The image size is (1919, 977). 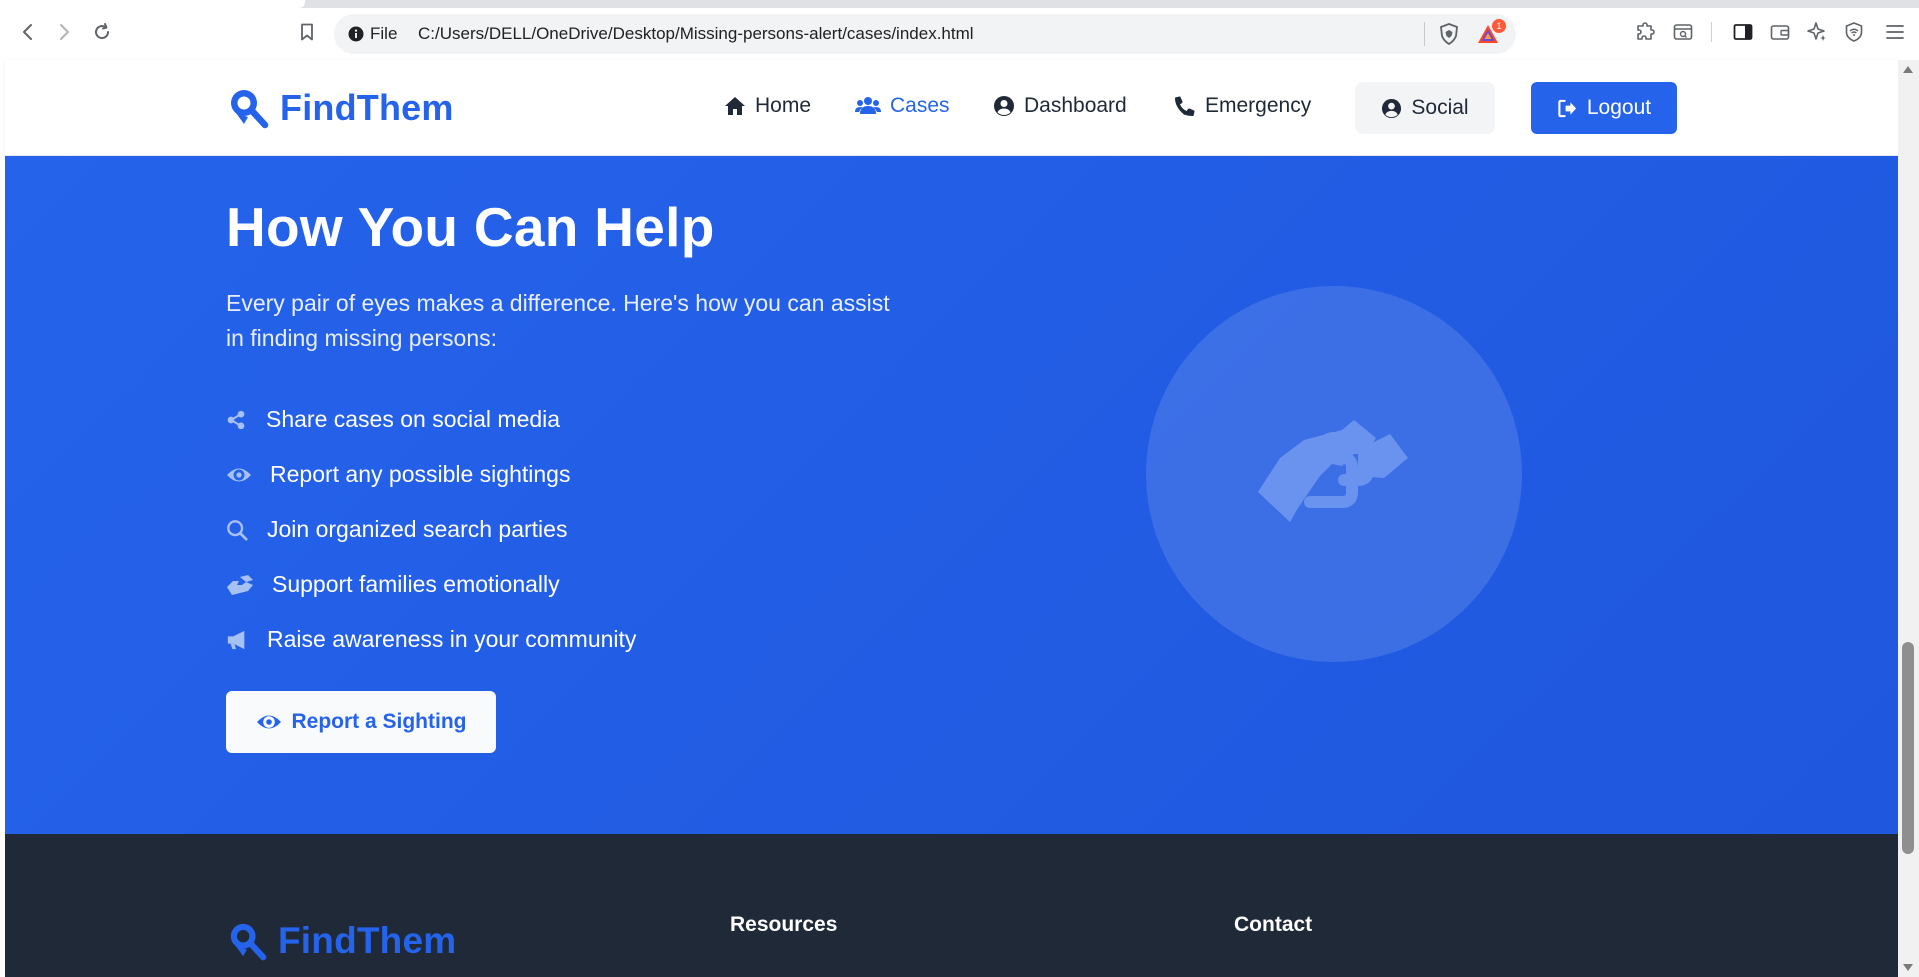 I want to click on help-item: Join organized search parties, so click(x=431, y=529).